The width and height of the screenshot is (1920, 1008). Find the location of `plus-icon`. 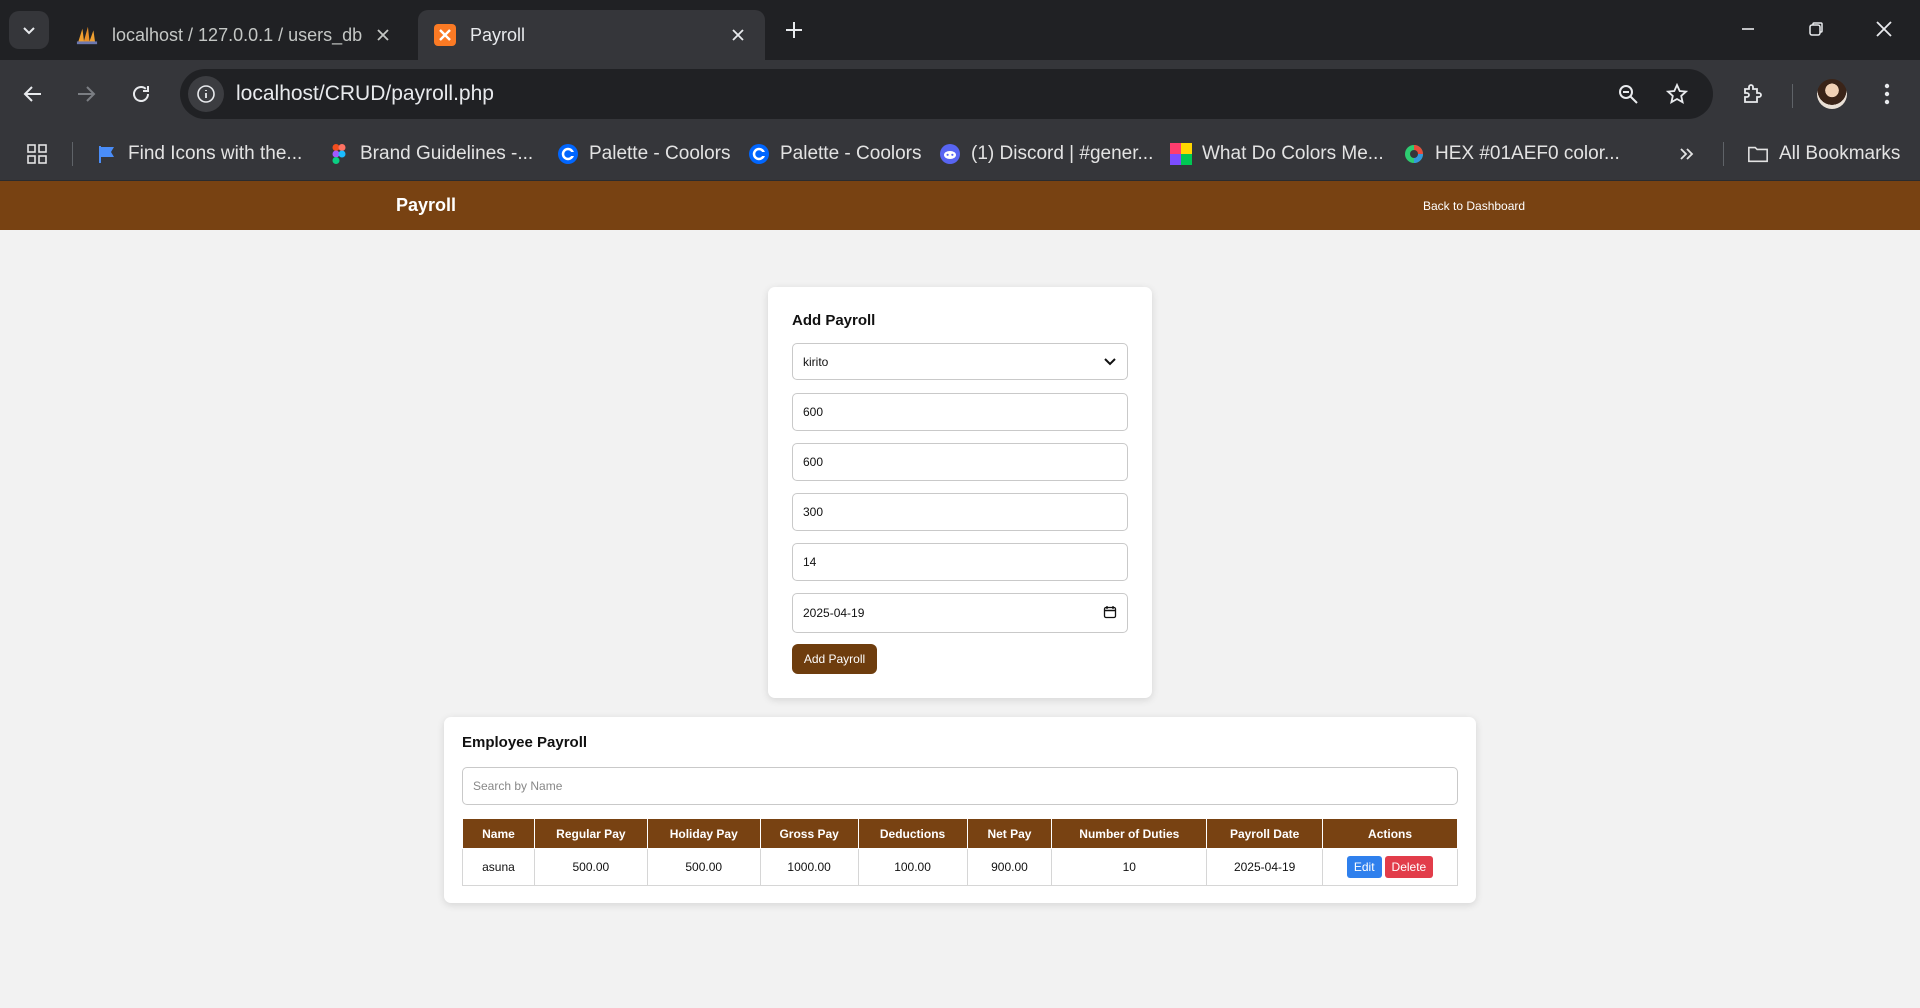

plus-icon is located at coordinates (794, 30).